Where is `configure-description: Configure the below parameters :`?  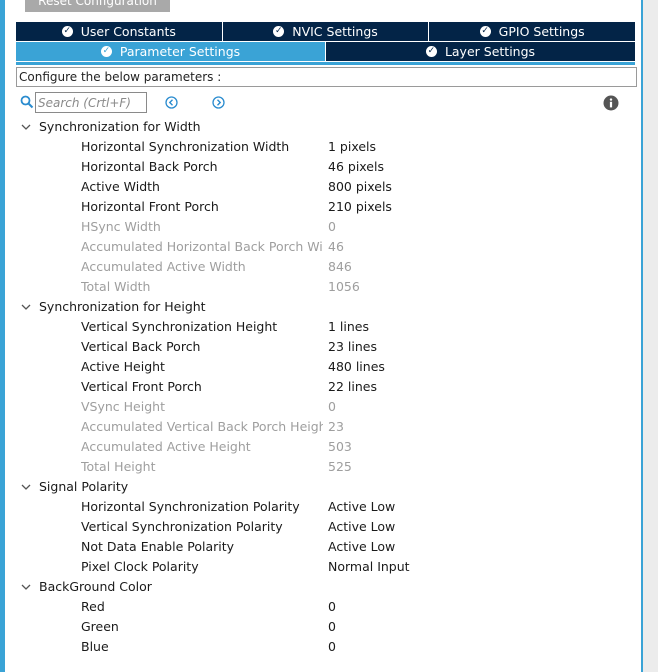 configure-description: Configure the below parameters : is located at coordinates (326, 77).